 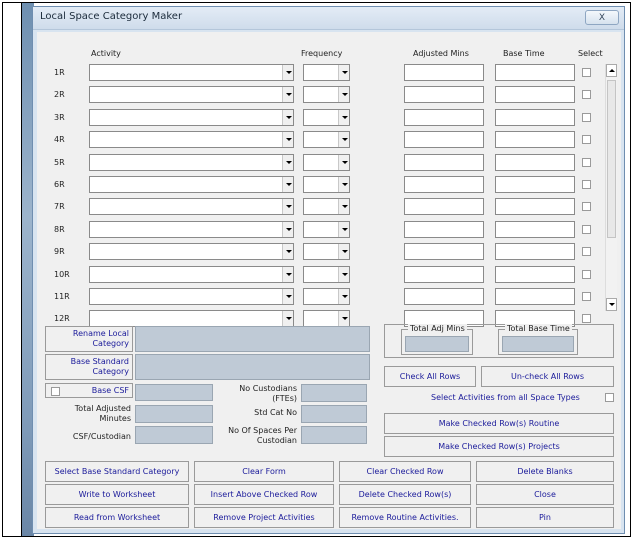 I want to click on clear-form-button: Clear Form, so click(x=264, y=471).